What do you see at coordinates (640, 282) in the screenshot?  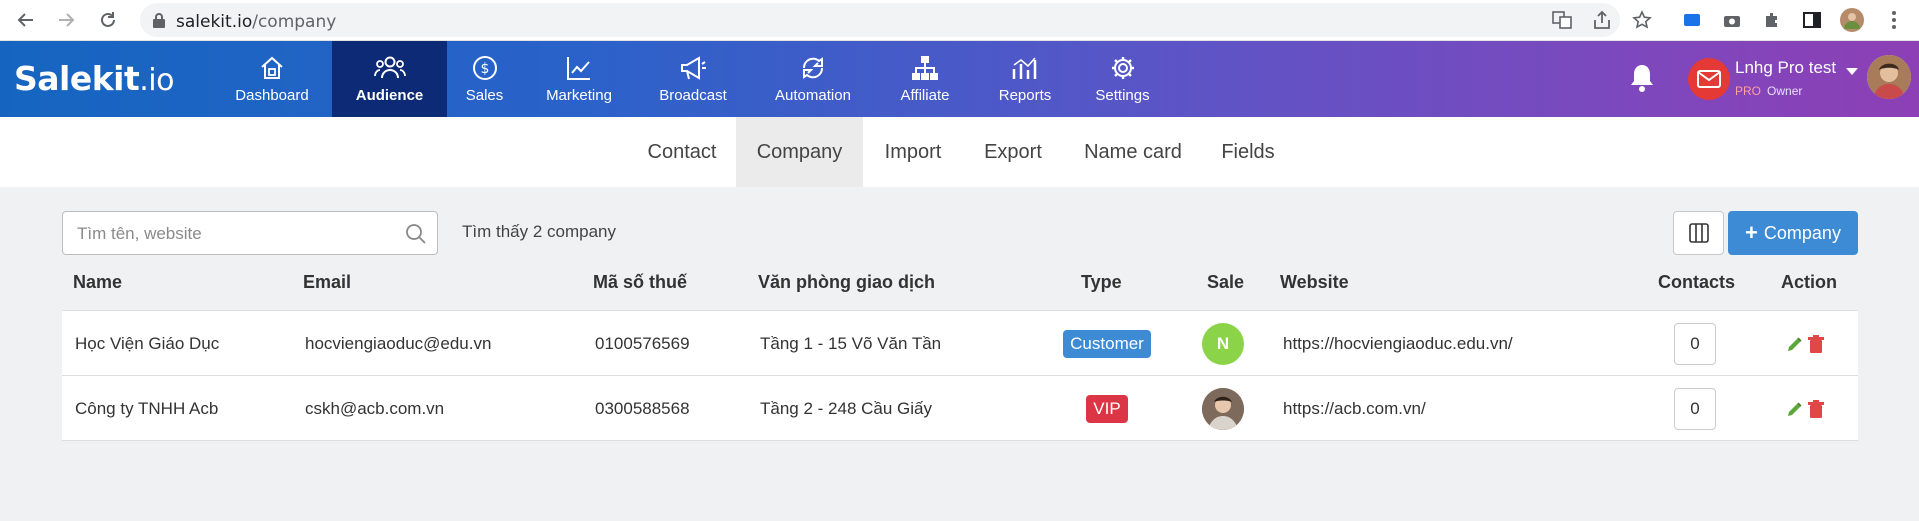 I see `col-tax: Mã số thuế` at bounding box center [640, 282].